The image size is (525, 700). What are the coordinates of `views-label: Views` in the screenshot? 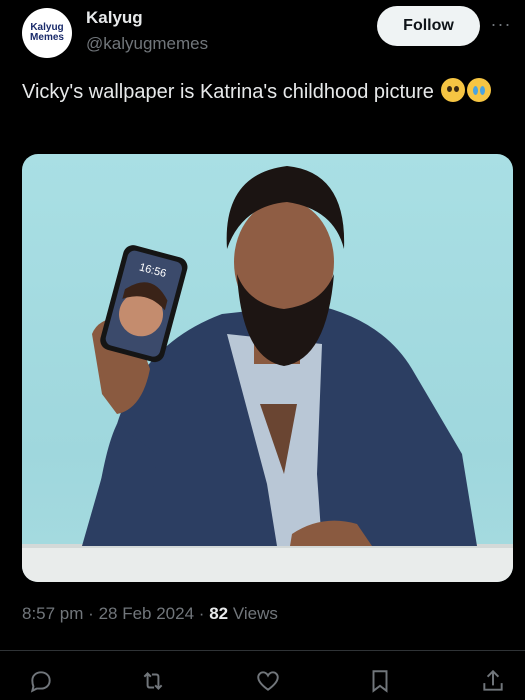 It's located at (255, 613).